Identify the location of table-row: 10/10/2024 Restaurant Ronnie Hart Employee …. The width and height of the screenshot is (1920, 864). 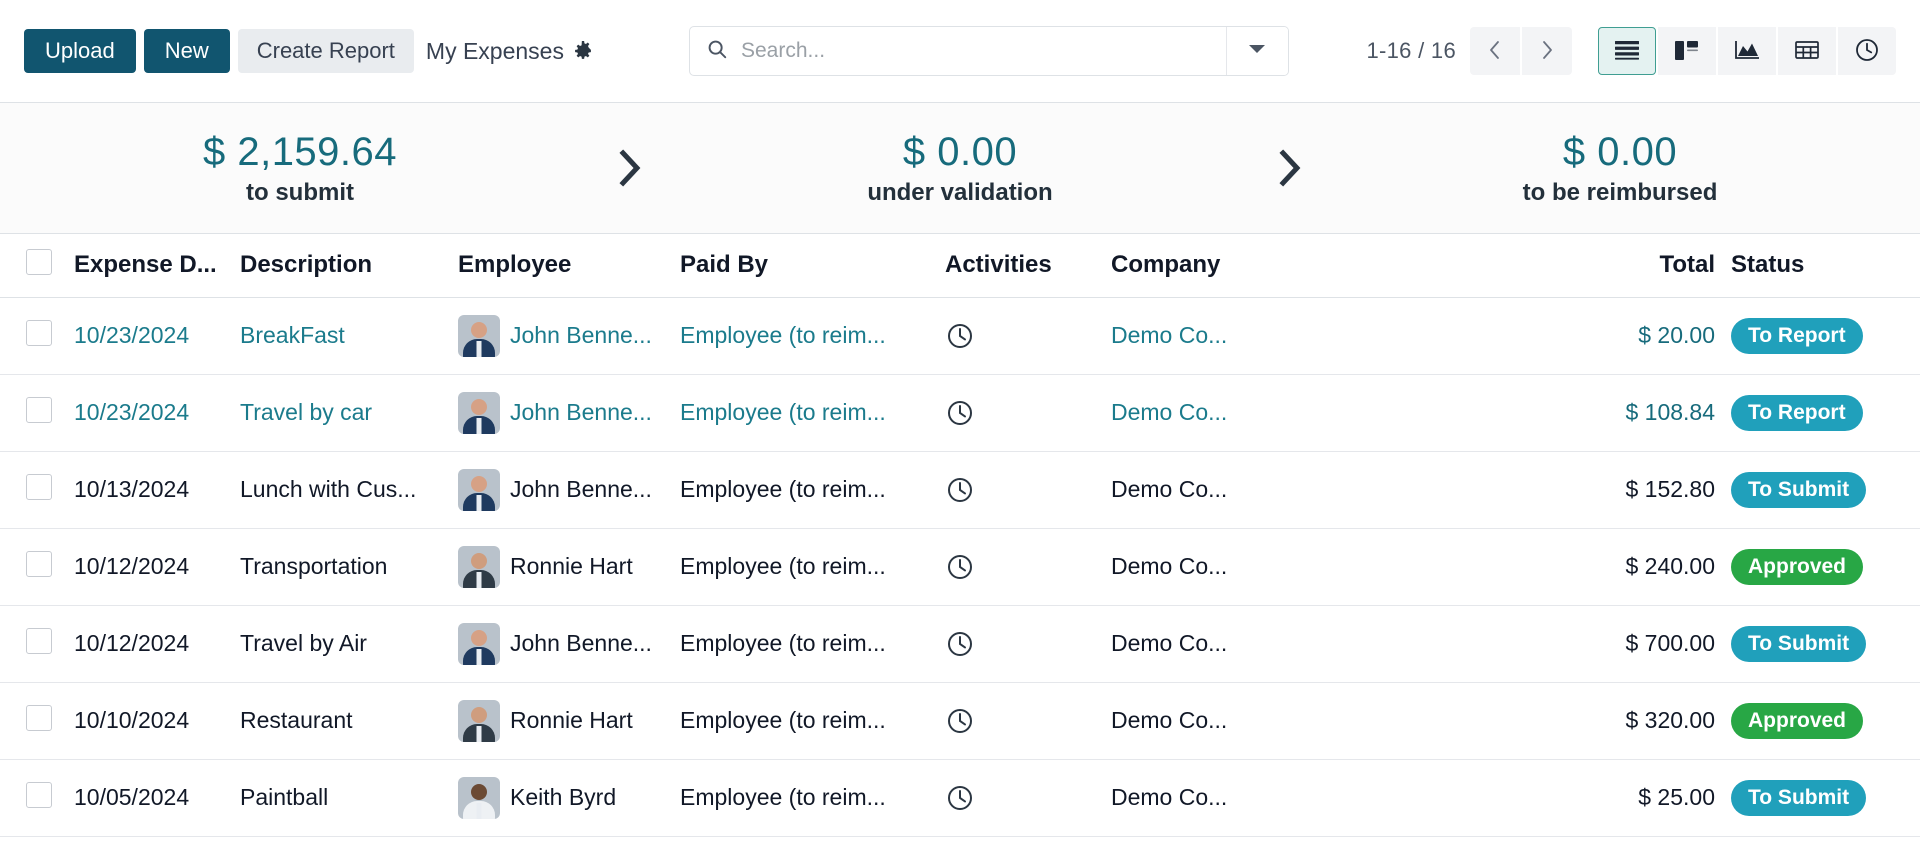
(960, 721).